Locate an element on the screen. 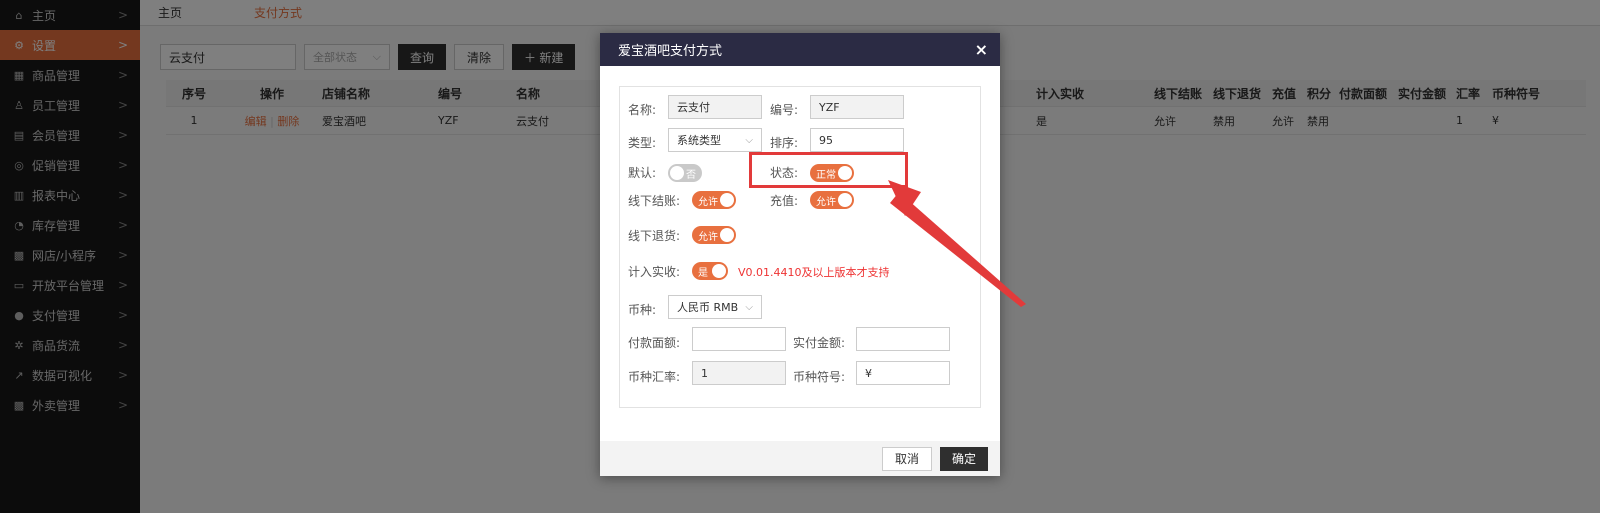 This screenshot has height=513, width=1600. pay-amount-label: 实付金额: is located at coordinates (819, 343).